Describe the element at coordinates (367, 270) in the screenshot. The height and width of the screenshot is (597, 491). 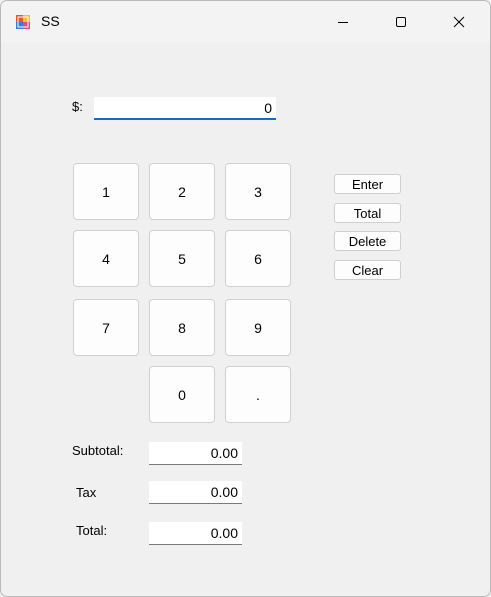
I see `clear-button: Clear` at that location.